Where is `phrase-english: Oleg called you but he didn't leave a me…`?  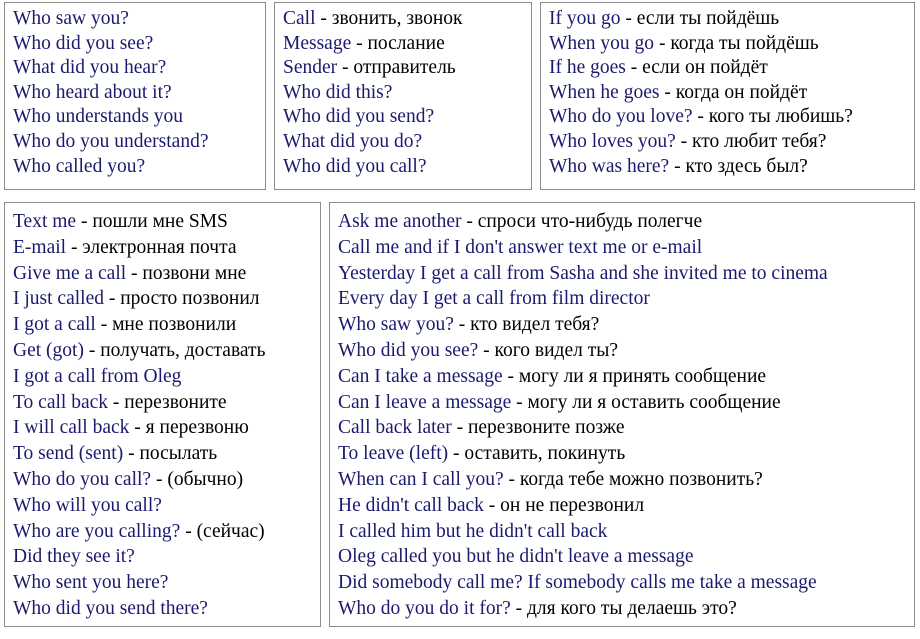 phrase-english: Oleg called you but he didn't leave a me… is located at coordinates (516, 557).